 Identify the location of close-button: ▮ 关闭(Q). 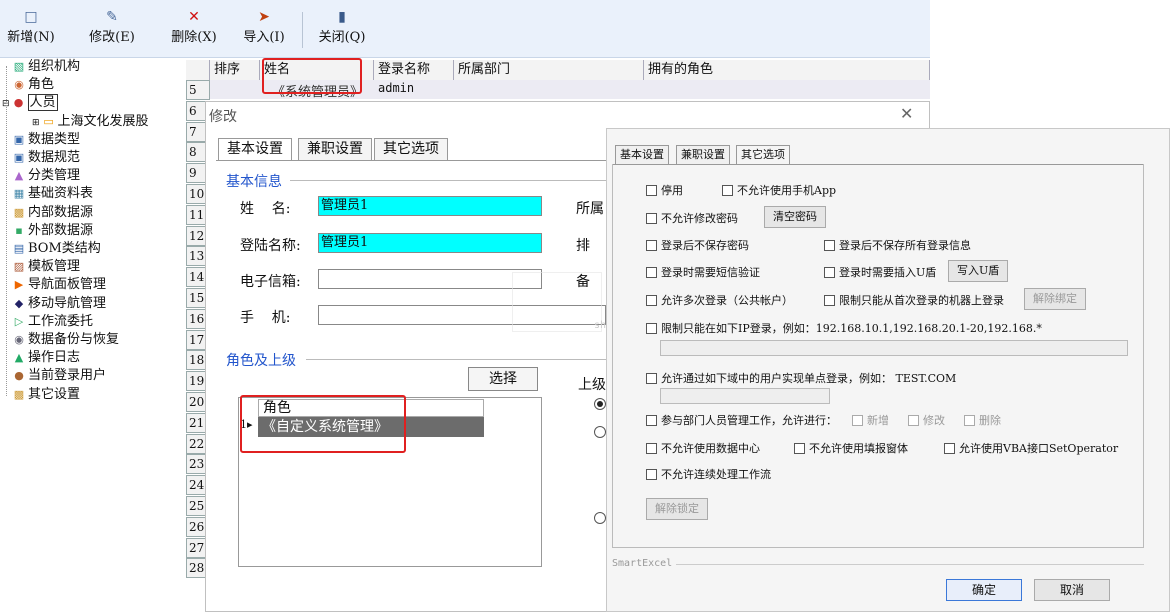
(342, 30).